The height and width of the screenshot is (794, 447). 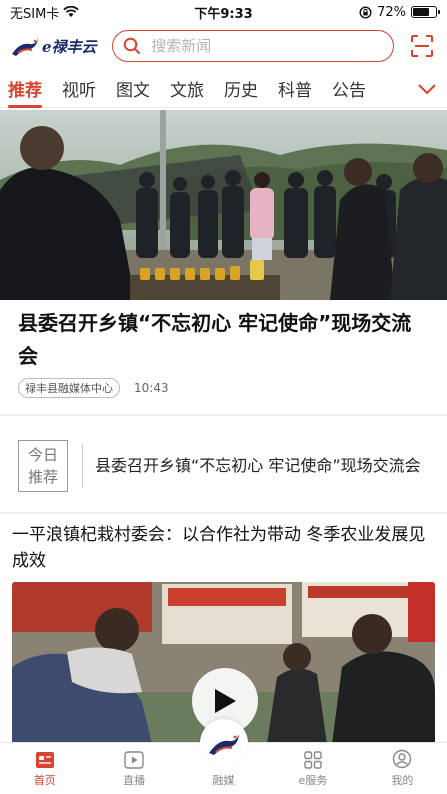 I want to click on search-bar, so click(x=253, y=46).